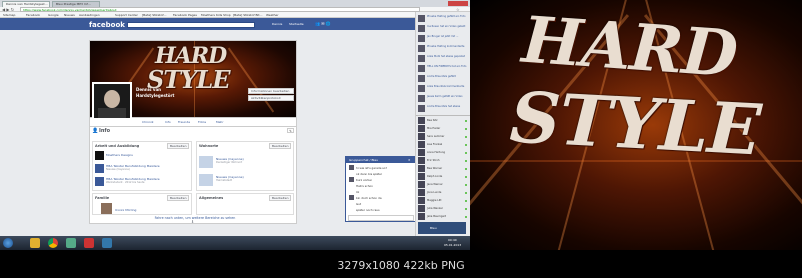 The height and width of the screenshot is (278, 802). What do you see at coordinates (125, 182) in the screenshot?
I see `work-item-sub: Werkstudent · 2012 bis heute` at bounding box center [125, 182].